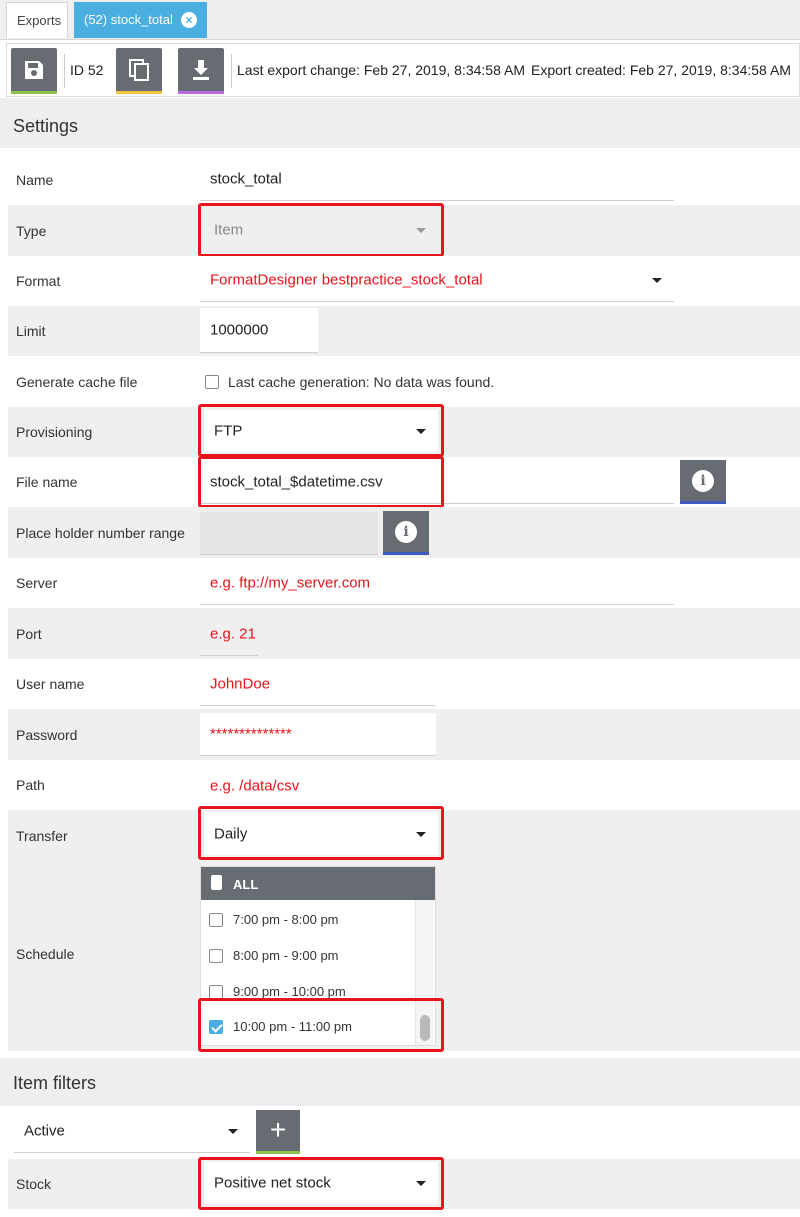 Image resolution: width=800 pixels, height=1217 pixels. Describe the element at coordinates (233, 634) in the screenshot. I see `port-value: e.g. 21` at that location.